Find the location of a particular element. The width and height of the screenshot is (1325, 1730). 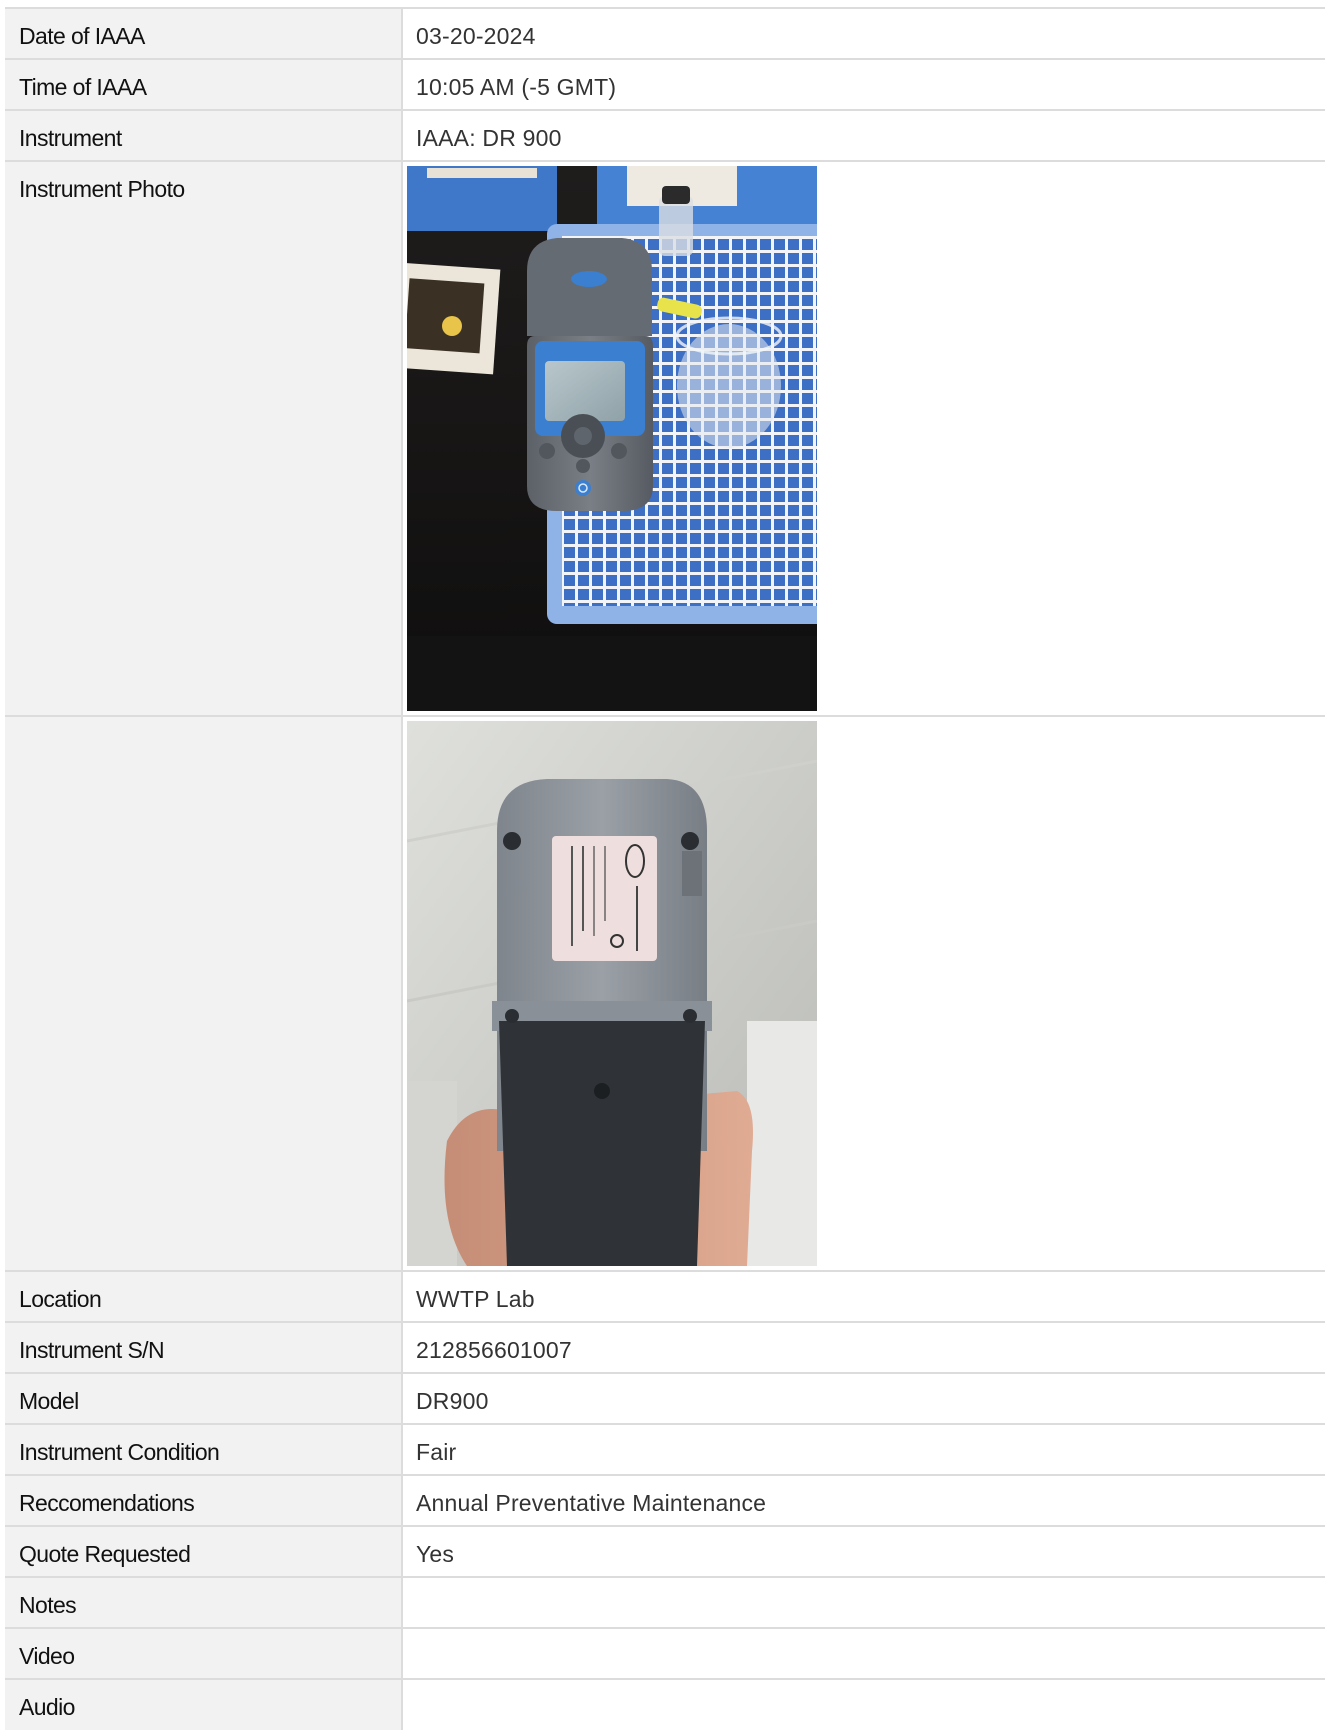

row-value: 03-20-2024 is located at coordinates (476, 36).